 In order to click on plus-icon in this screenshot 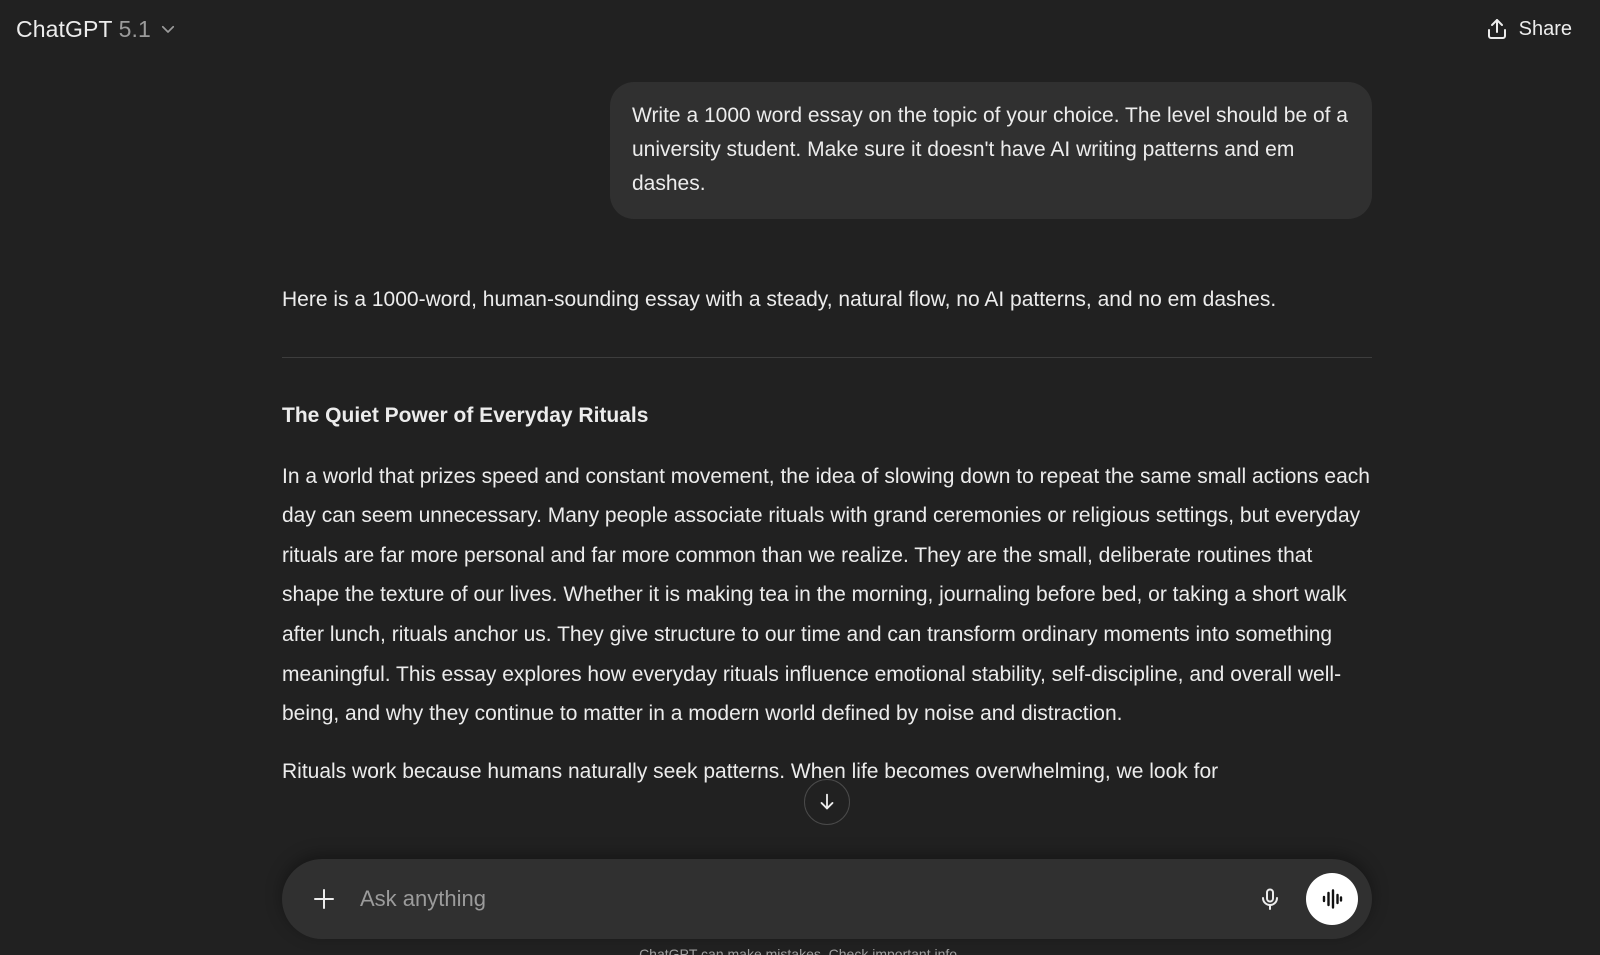, I will do `click(324, 899)`.